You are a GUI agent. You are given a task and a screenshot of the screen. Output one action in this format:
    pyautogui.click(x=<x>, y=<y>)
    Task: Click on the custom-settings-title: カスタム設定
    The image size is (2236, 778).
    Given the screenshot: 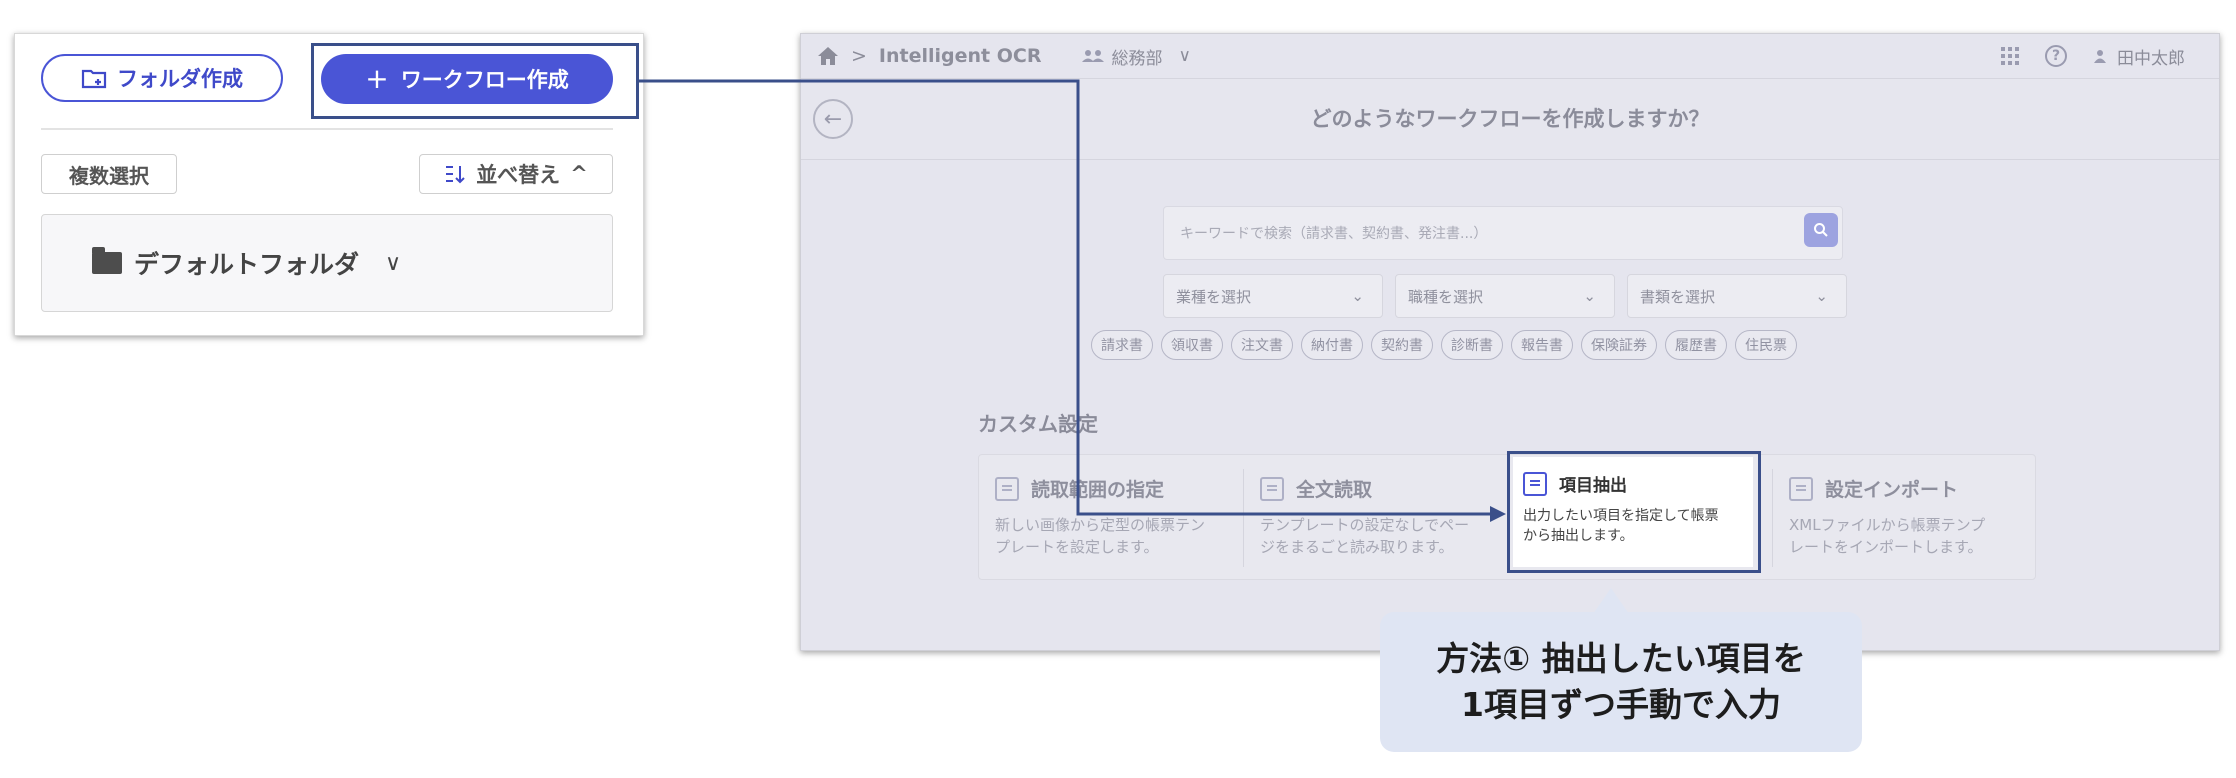 What is the action you would take?
    pyautogui.click(x=1038, y=424)
    